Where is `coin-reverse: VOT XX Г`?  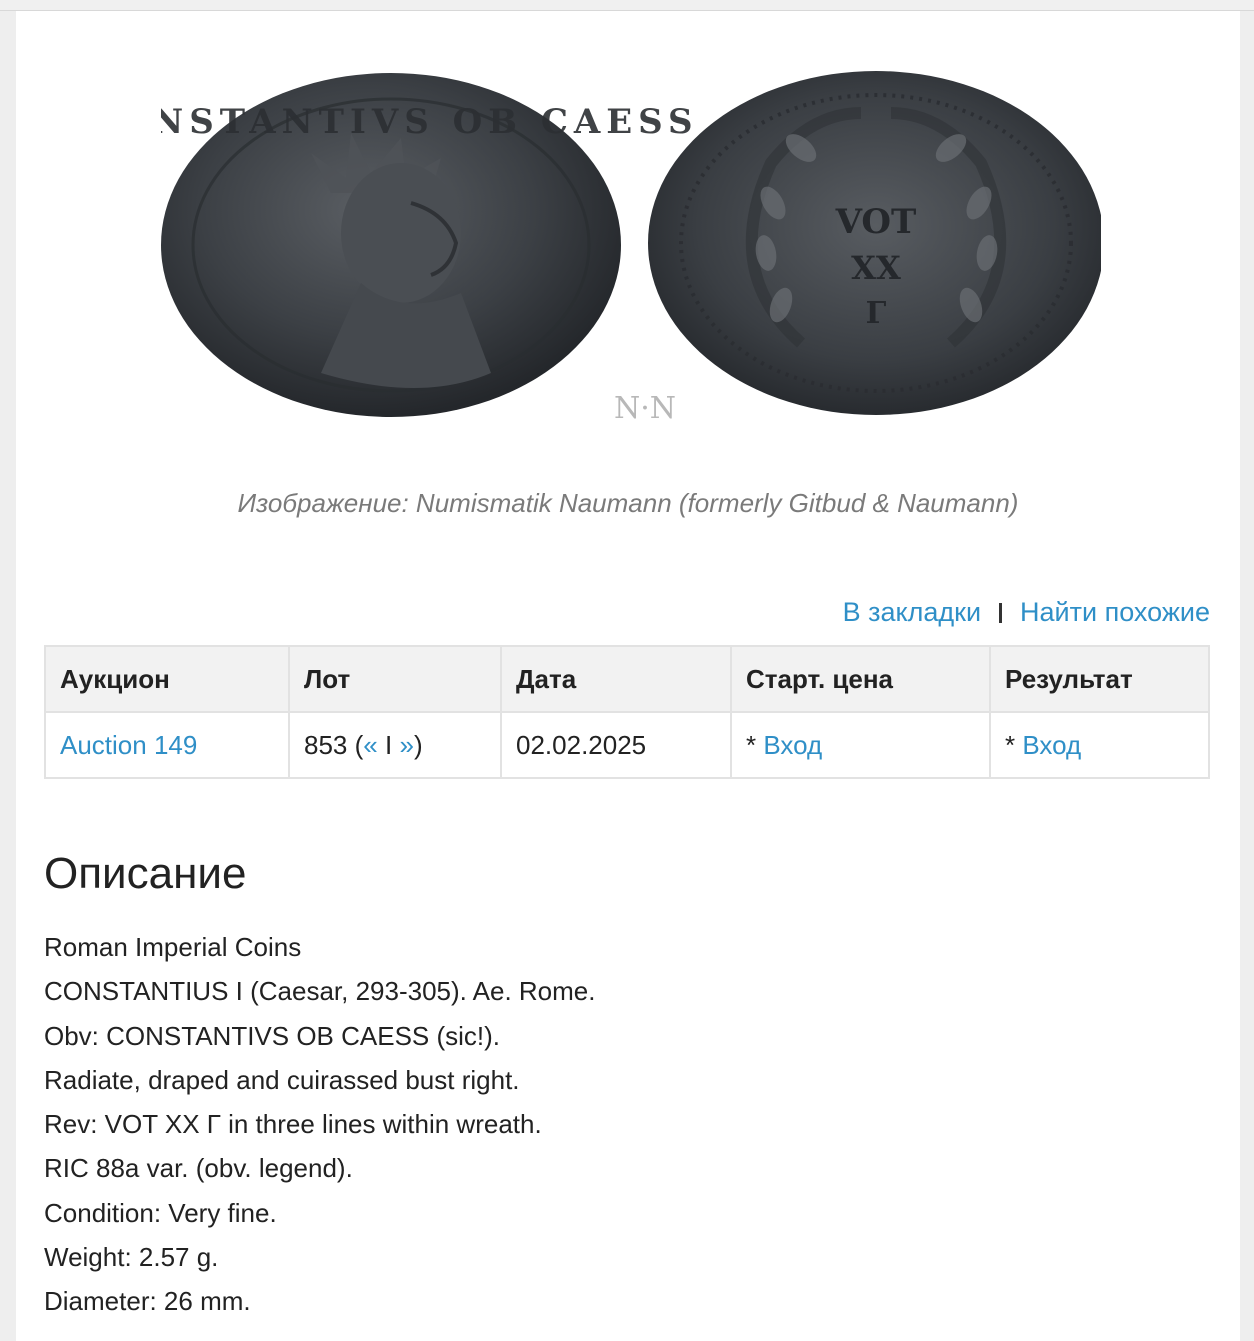
coin-reverse: VOT XX Г is located at coordinates (874, 243).